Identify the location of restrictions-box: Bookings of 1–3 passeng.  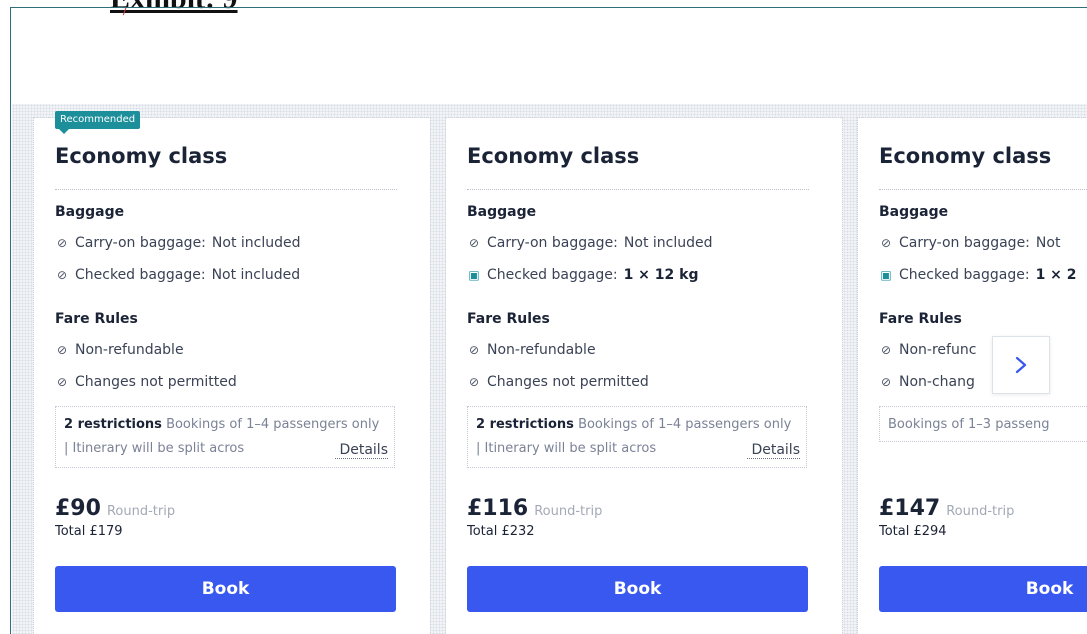
(983, 424).